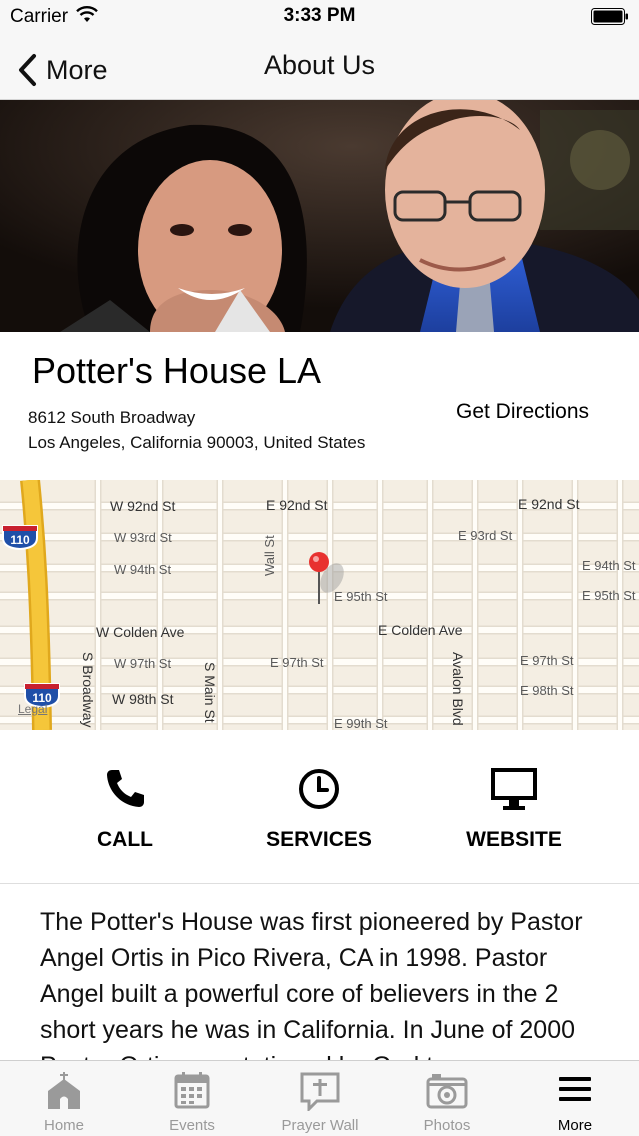 The width and height of the screenshot is (639, 1136). I want to click on highway-shield-icon: 110, so click(19, 537).